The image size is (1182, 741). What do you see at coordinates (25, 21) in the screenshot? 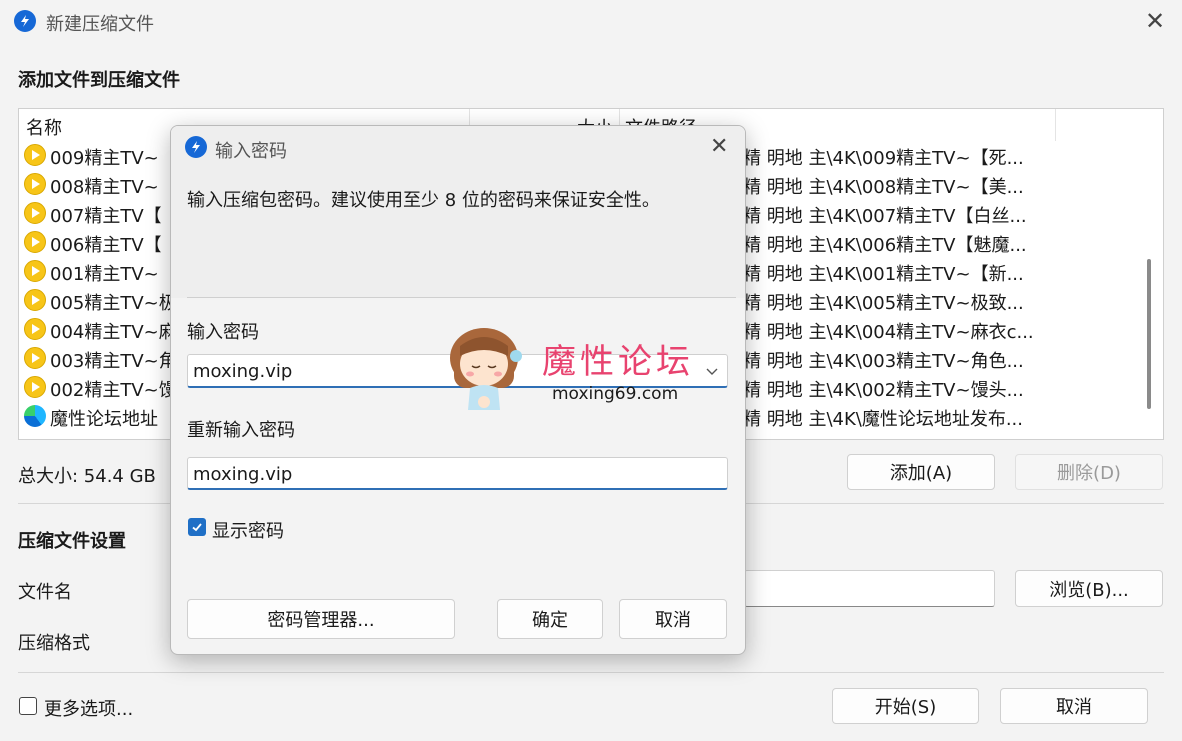
I see `app-logo-icon` at bounding box center [25, 21].